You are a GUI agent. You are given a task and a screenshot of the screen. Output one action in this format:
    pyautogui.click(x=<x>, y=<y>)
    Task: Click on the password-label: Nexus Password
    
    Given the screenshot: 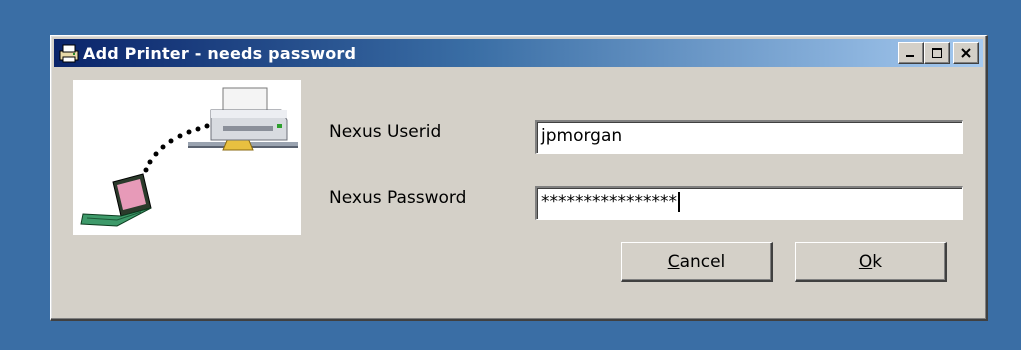 What is the action you would take?
    pyautogui.click(x=398, y=198)
    